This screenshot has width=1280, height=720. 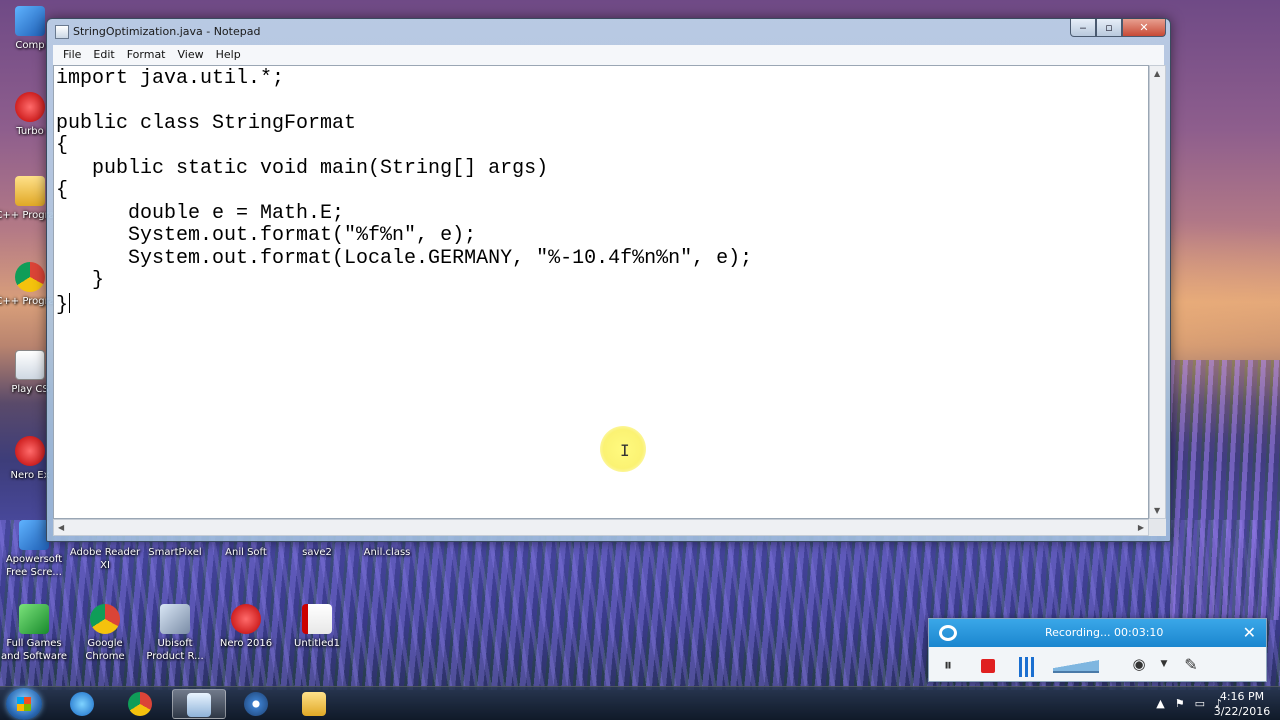 What do you see at coordinates (206, 123) in the screenshot?
I see `code-line: public class StringFormat` at bounding box center [206, 123].